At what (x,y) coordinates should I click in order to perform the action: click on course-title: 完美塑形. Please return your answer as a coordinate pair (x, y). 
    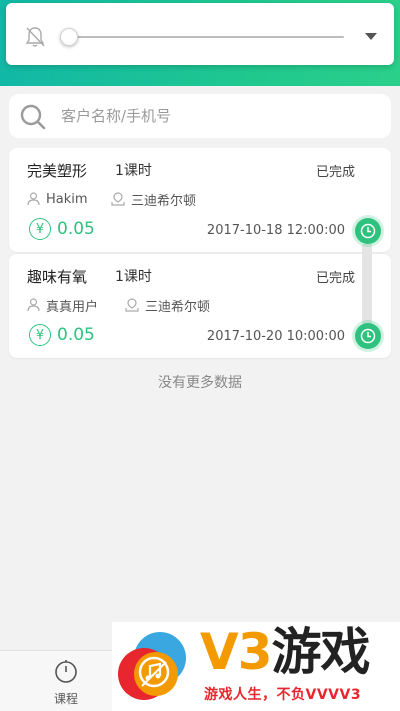
    Looking at the image, I should click on (57, 171).